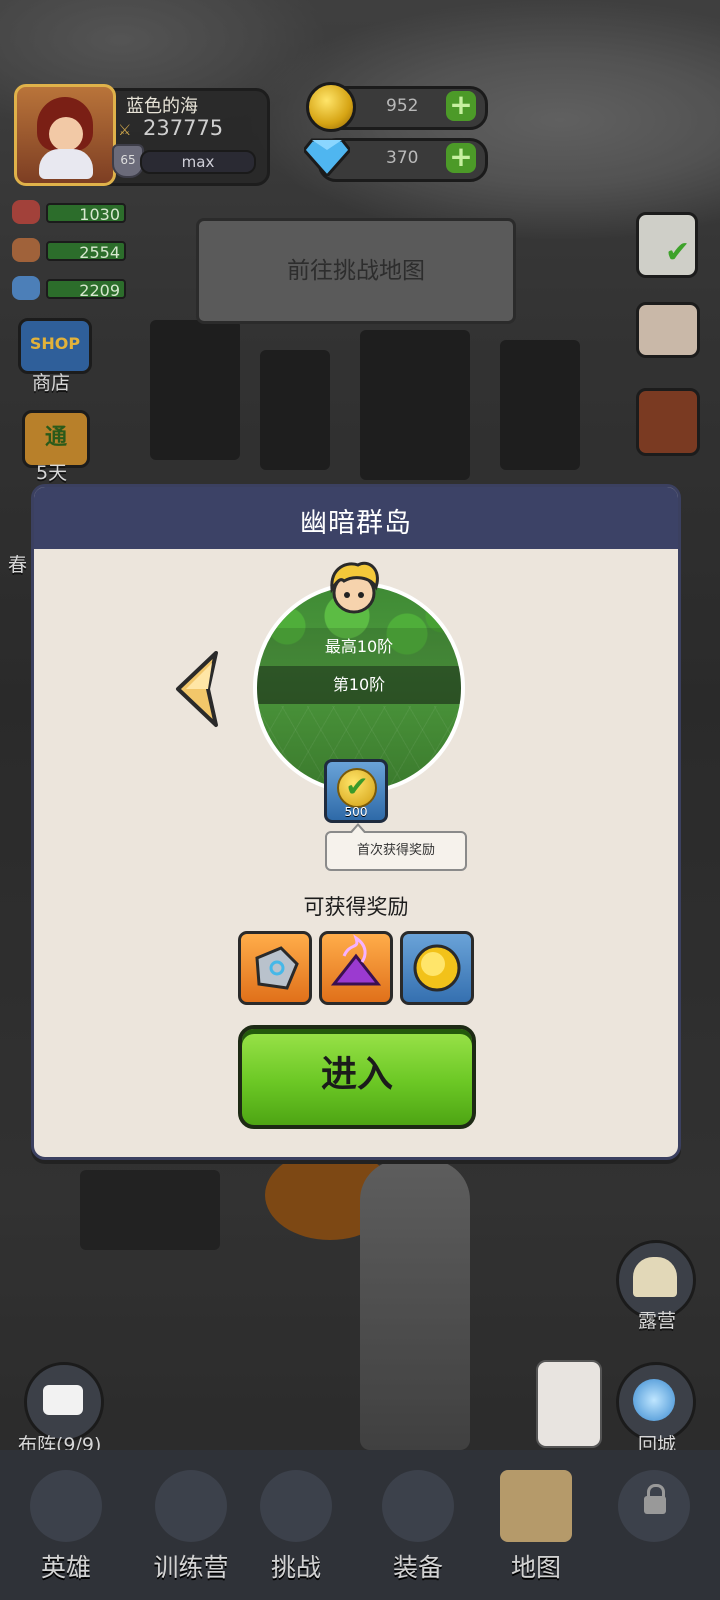 This screenshot has height=1600, width=720. Describe the element at coordinates (63, 1400) in the screenshot. I see `board-icon` at that location.